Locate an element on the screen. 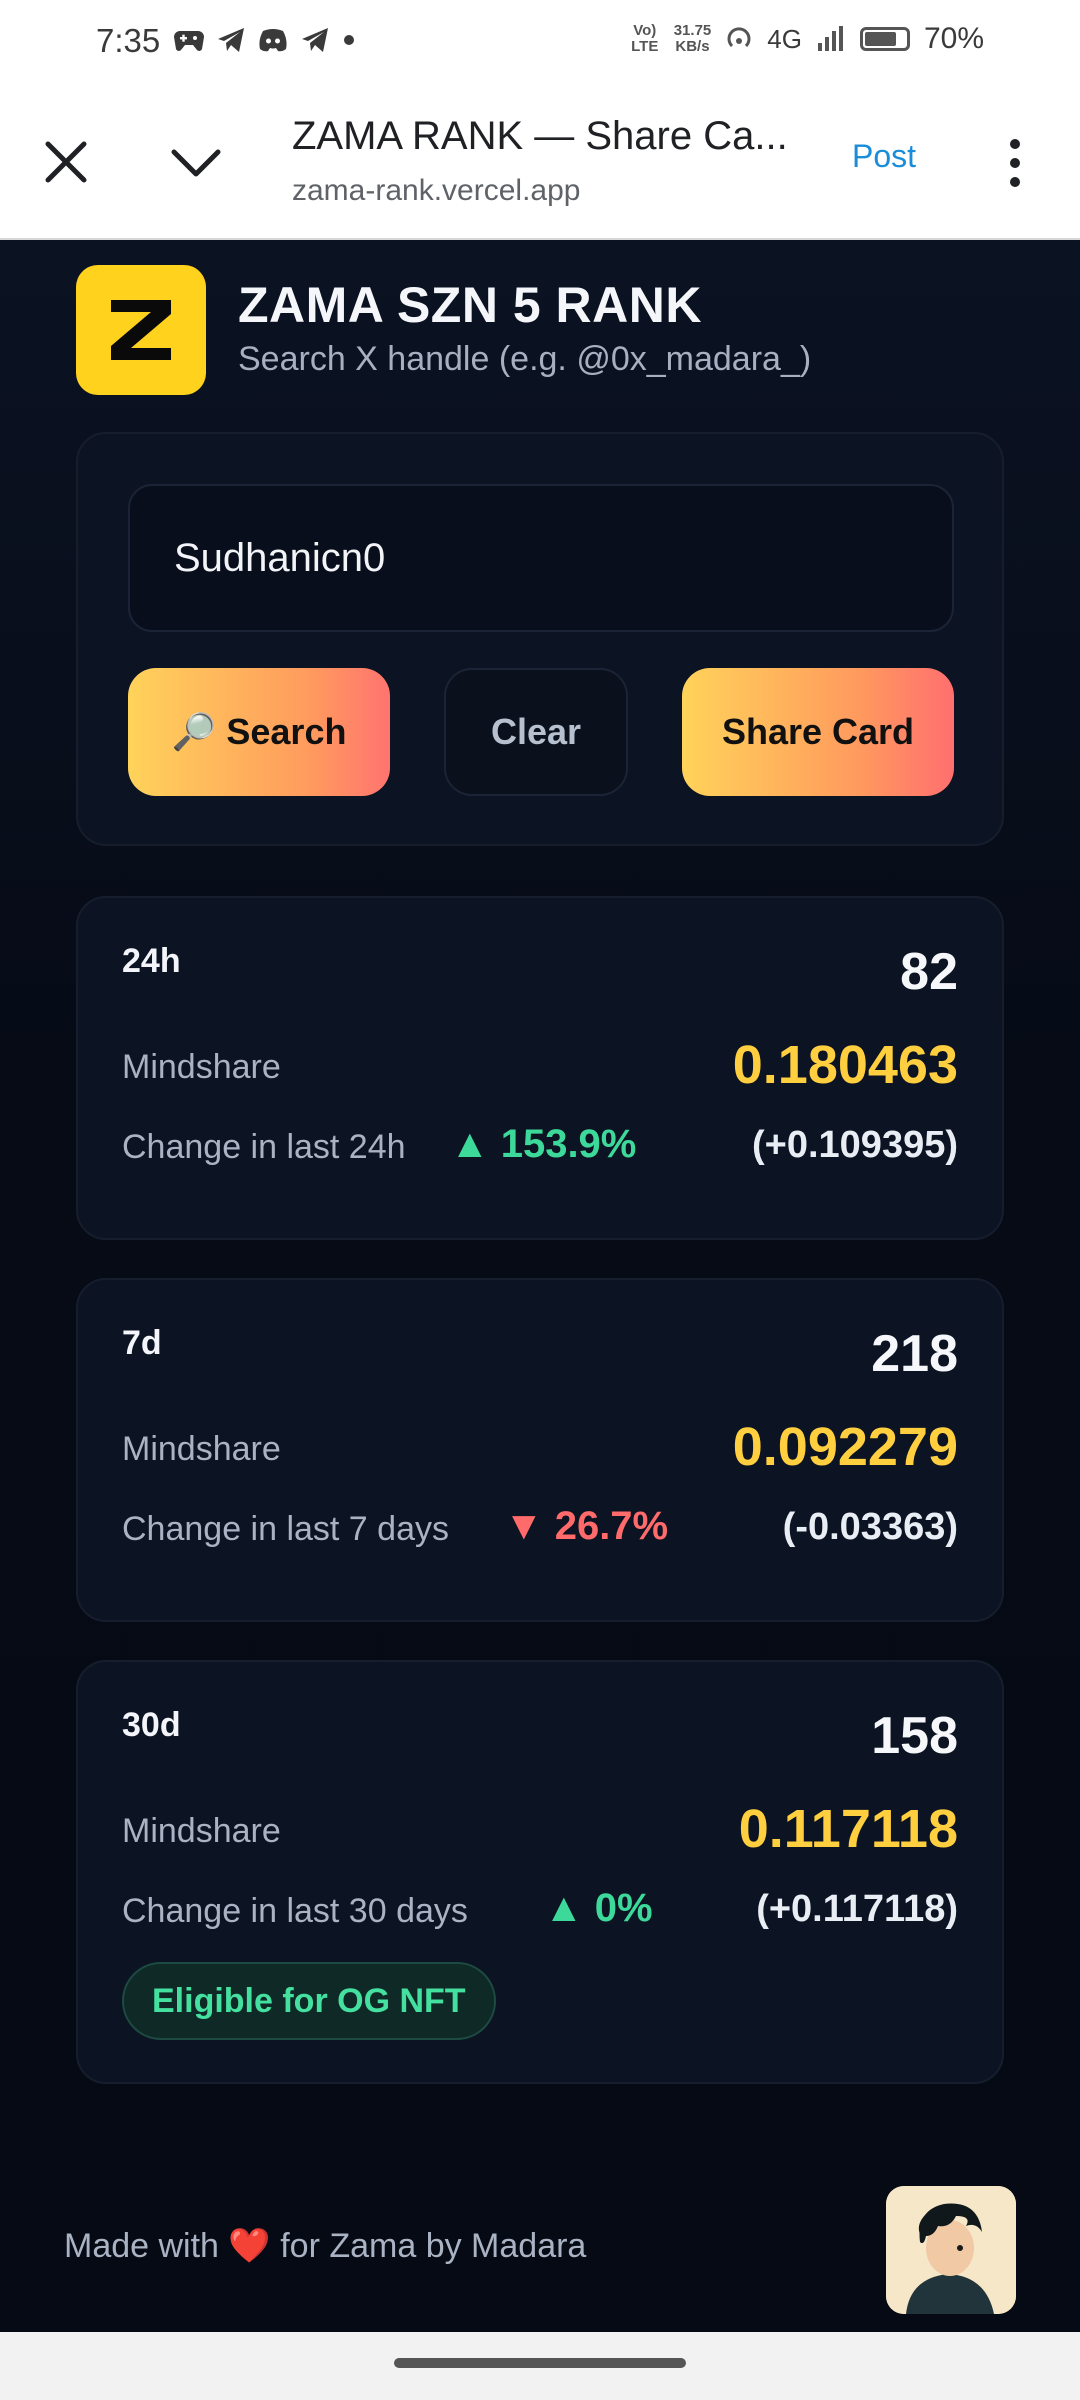 This screenshot has width=1080, height=2400. net-speed: 31.75 KB/s is located at coordinates (693, 39).